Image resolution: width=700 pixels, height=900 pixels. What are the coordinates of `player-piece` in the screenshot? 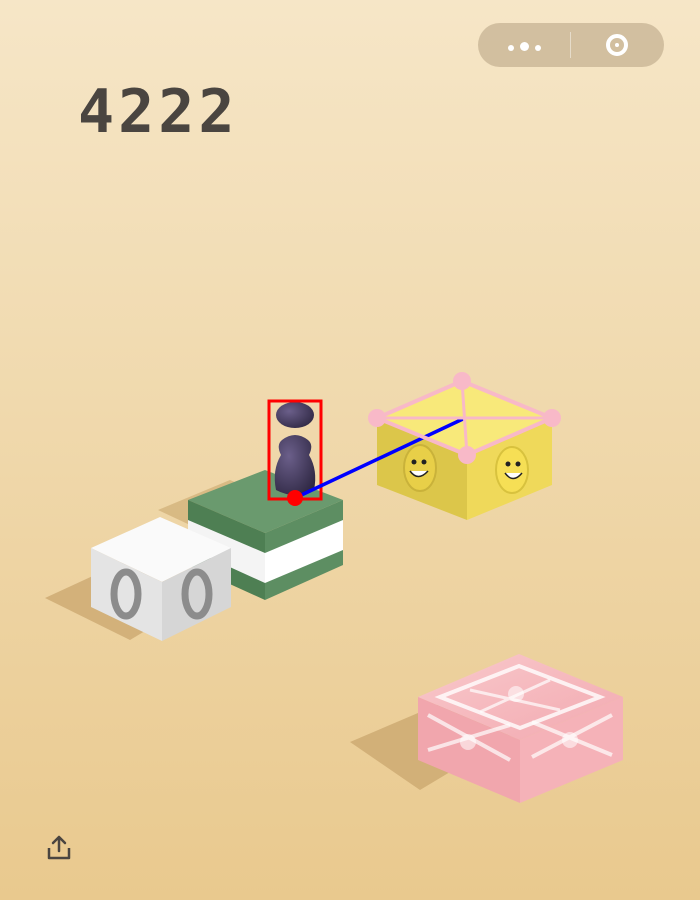 It's located at (295, 448).